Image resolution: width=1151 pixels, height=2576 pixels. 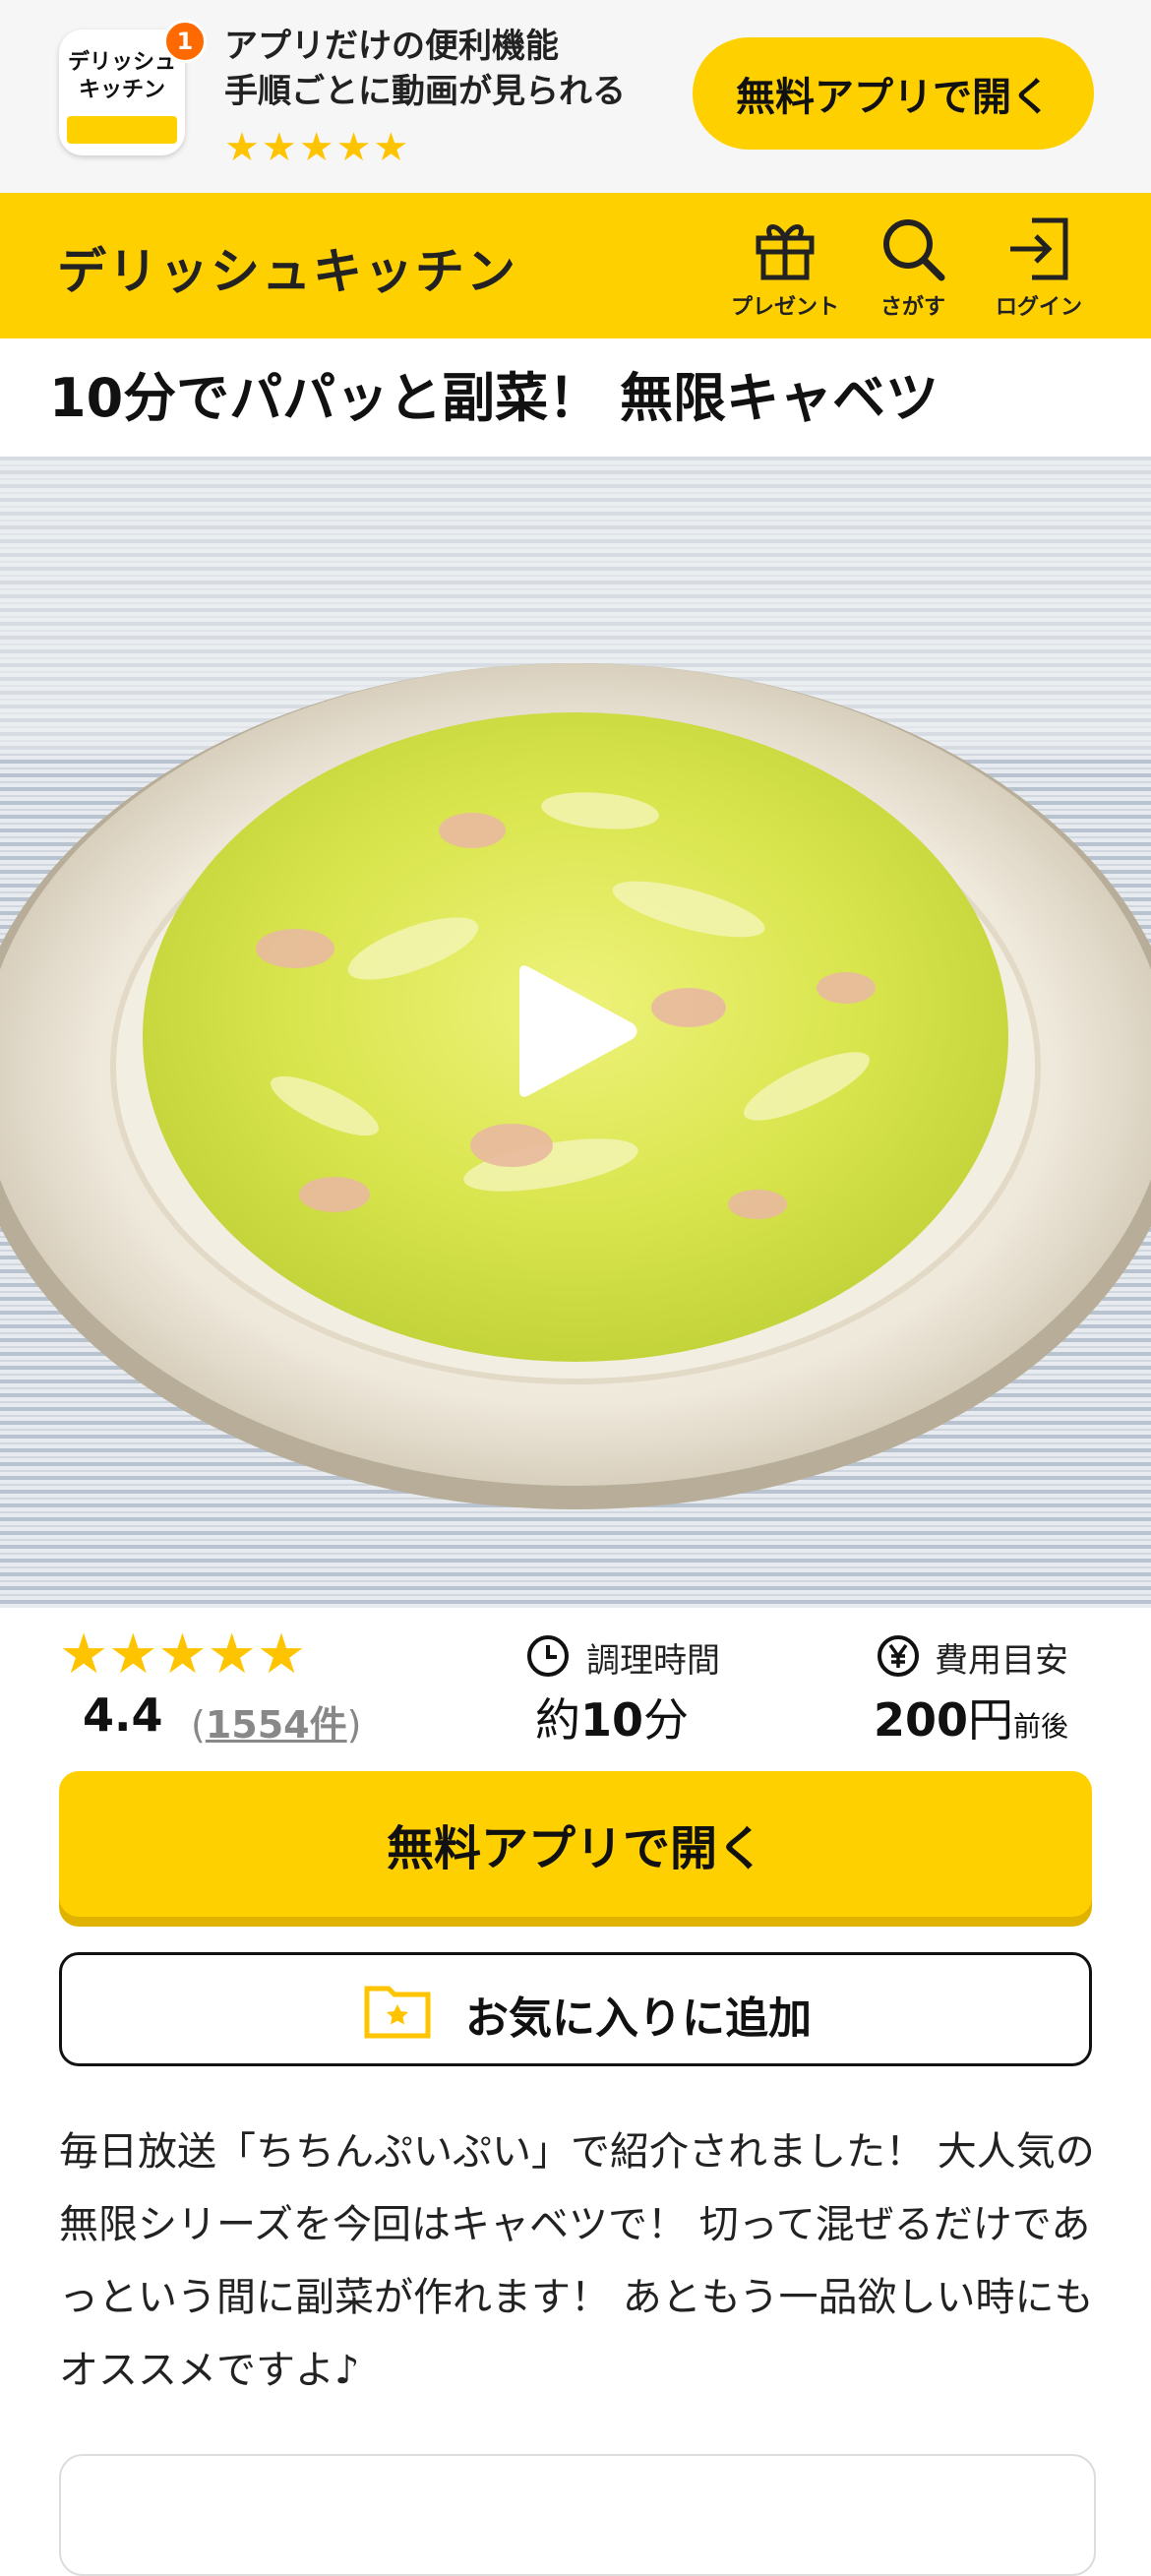 I want to click on login-button: ログイン, so click(x=1039, y=266).